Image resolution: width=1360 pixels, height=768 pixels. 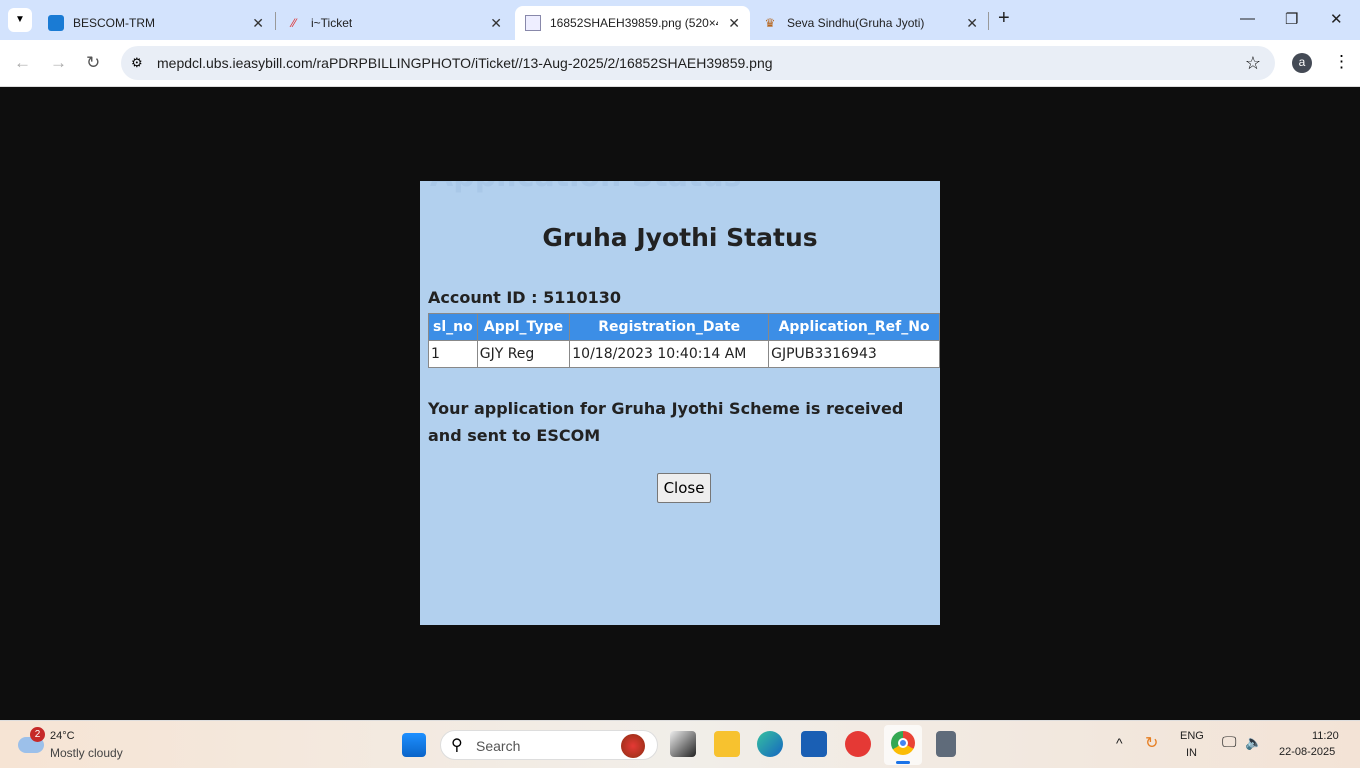 I want to click on windows-start-icon, so click(x=414, y=745).